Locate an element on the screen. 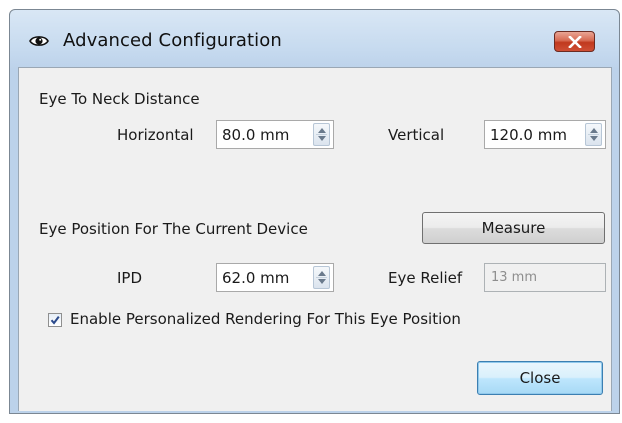 The width and height of the screenshot is (622, 423). horizontal-spinbox: 80.0 mm is located at coordinates (275, 134).